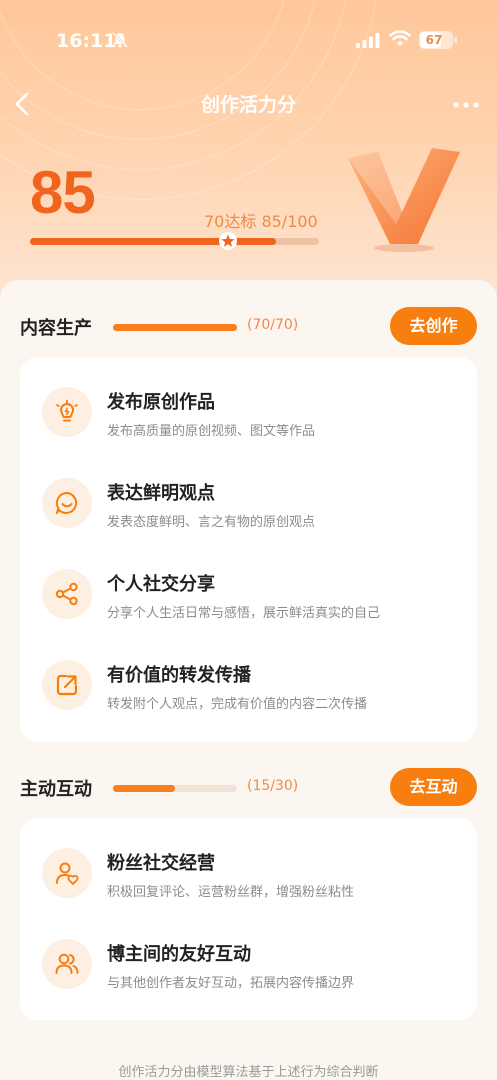  I want to click on battery-text: 67, so click(434, 40).